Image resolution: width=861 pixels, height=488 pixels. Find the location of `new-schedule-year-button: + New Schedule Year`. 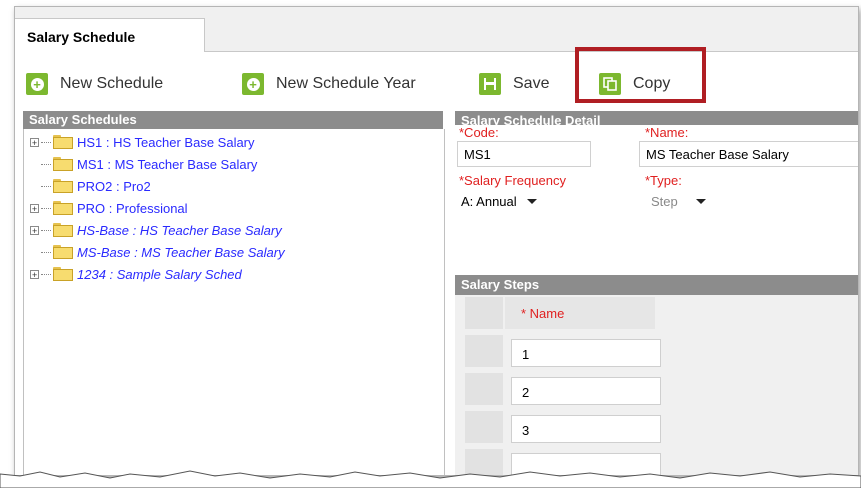

new-schedule-year-button: + New Schedule Year is located at coordinates (329, 84).